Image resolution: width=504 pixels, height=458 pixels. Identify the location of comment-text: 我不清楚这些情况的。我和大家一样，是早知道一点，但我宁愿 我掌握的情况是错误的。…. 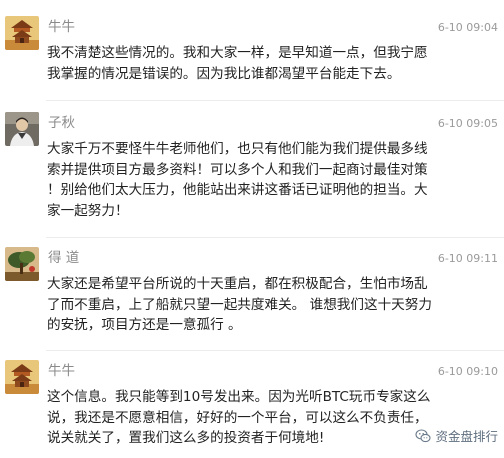
(237, 63).